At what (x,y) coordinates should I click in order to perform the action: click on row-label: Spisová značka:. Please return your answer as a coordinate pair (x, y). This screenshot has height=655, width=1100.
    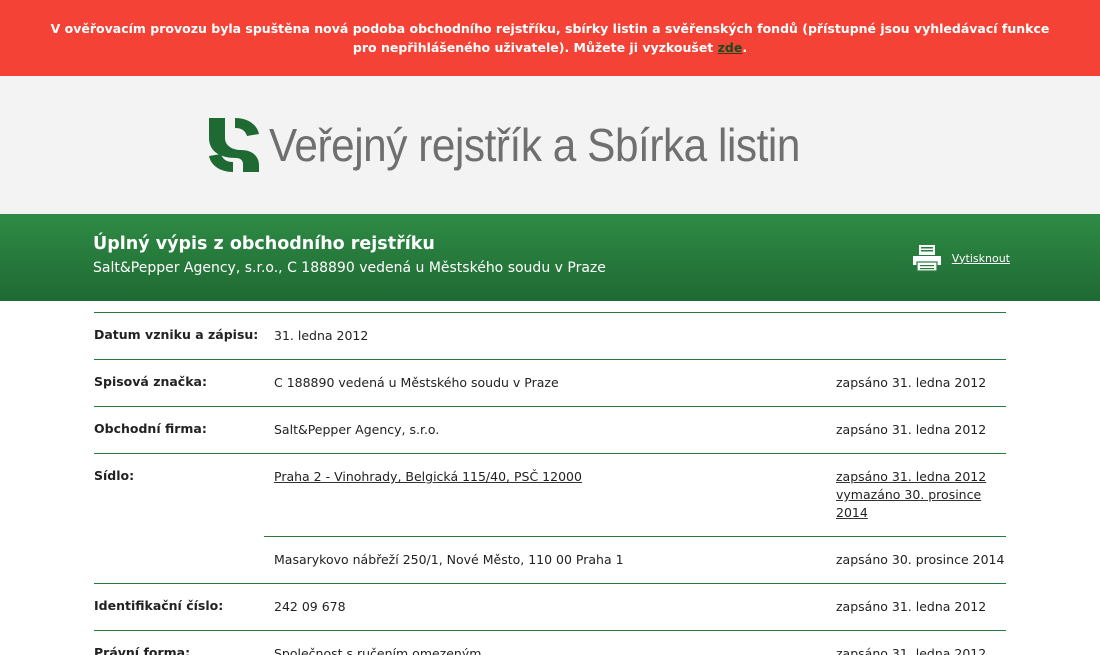
    Looking at the image, I should click on (150, 381).